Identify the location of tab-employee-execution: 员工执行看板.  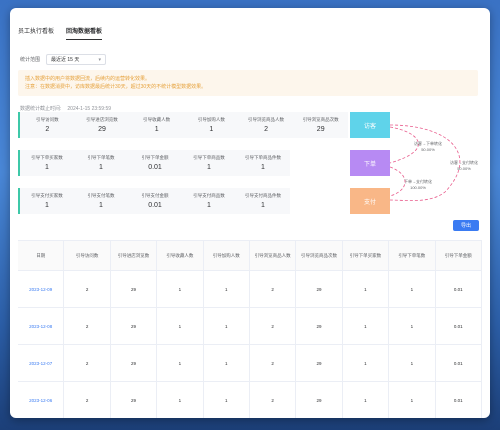
(36, 33).